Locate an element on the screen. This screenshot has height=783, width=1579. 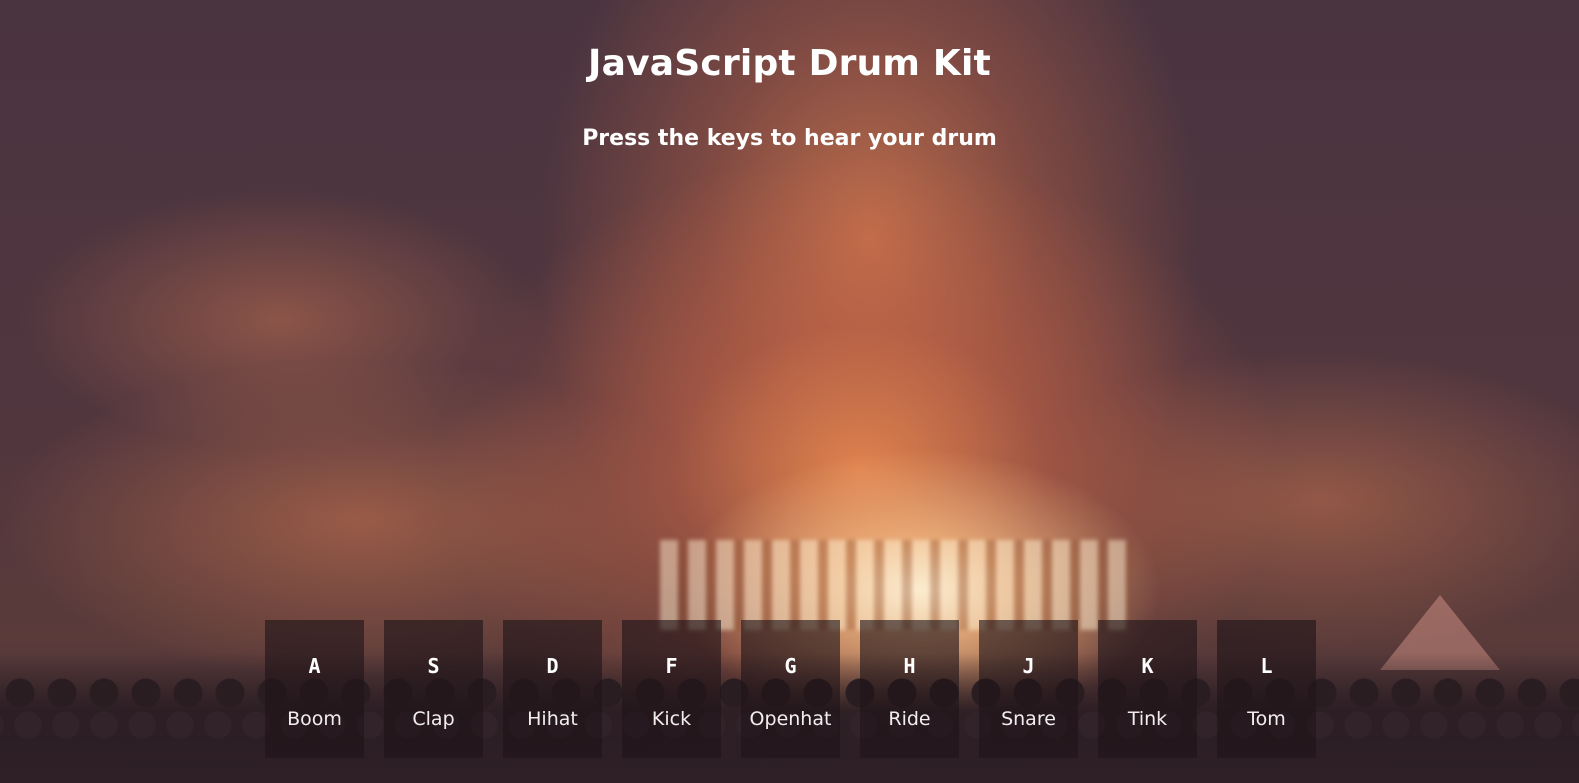
key-sound-label: Clap is located at coordinates (433, 719).